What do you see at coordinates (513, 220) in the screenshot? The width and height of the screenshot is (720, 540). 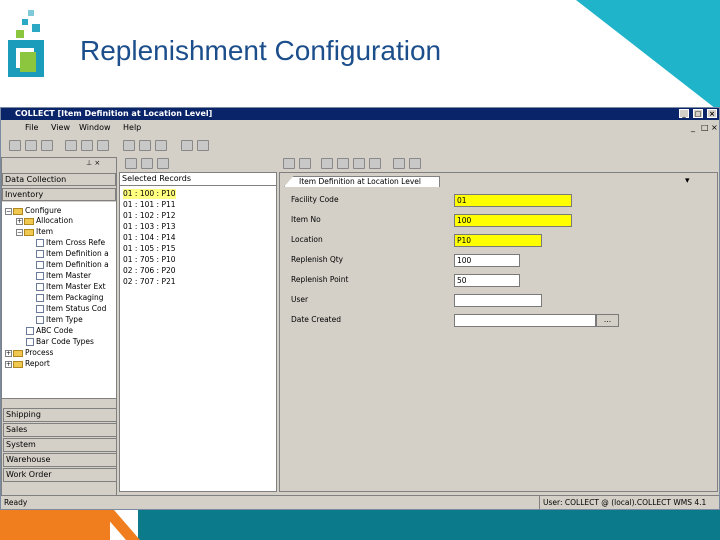 I see `item-no-field: 100` at bounding box center [513, 220].